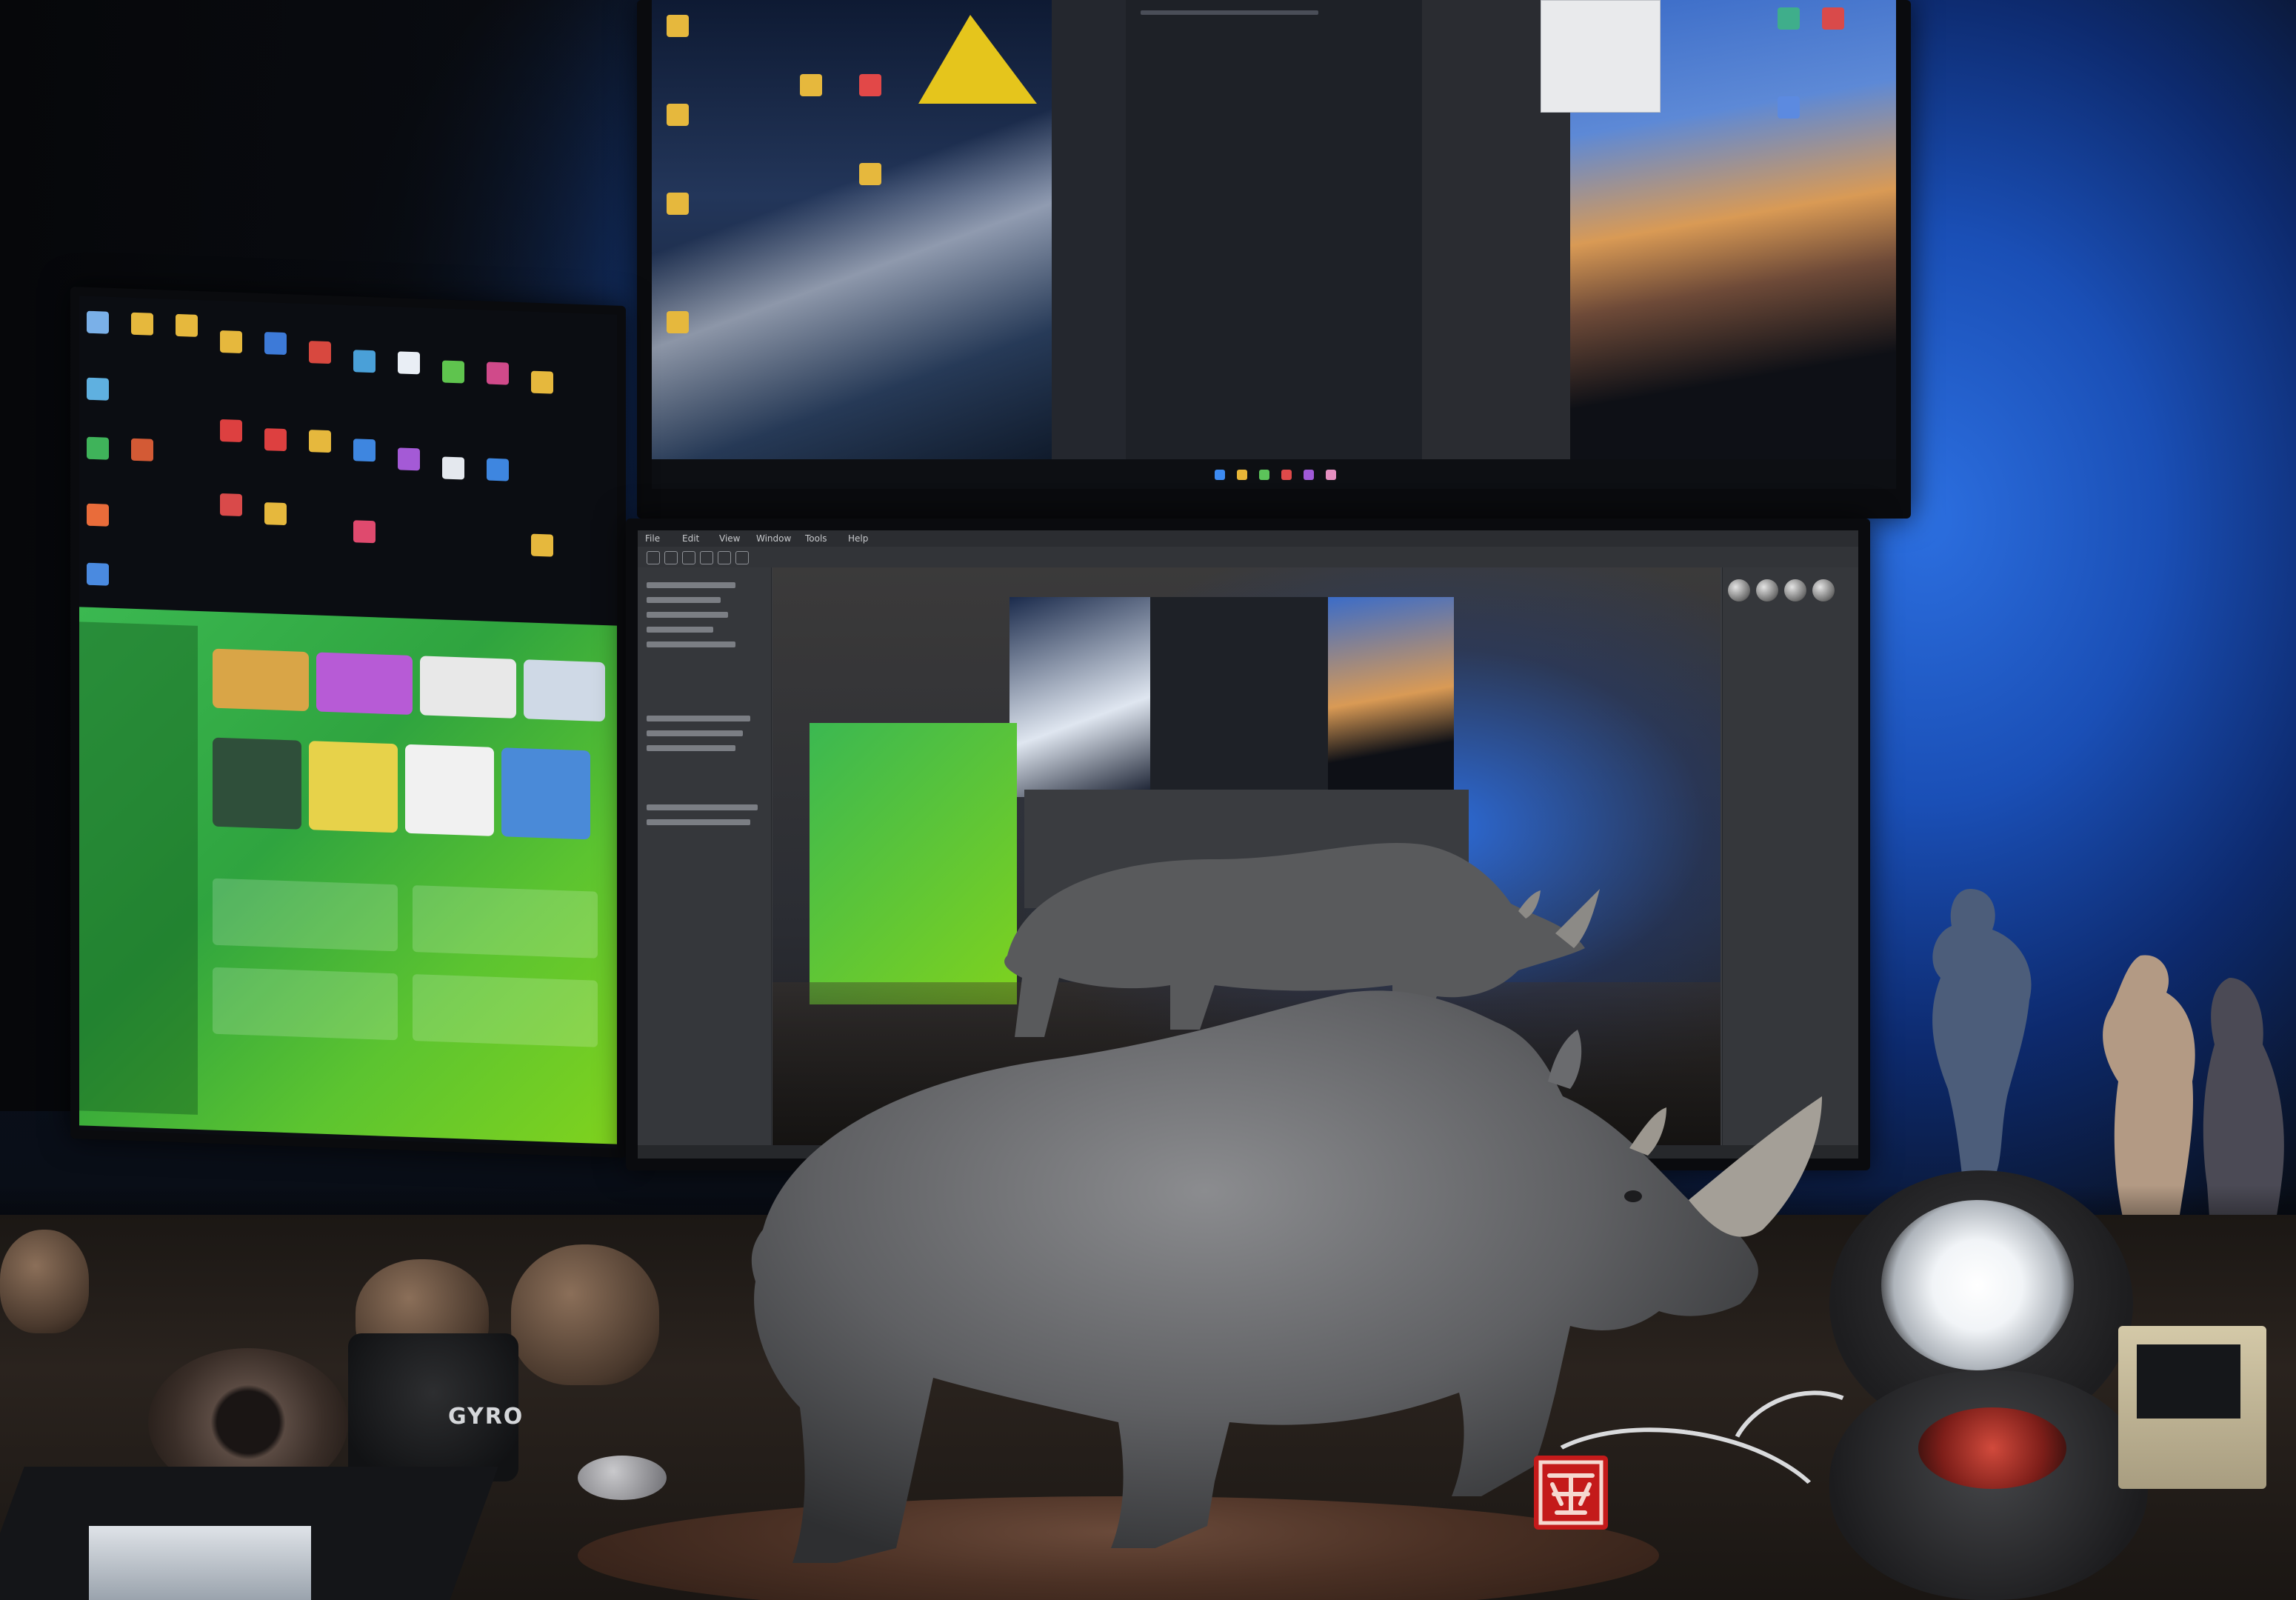 This screenshot has width=2296, height=1600. What do you see at coordinates (1982, 1035) in the screenshot?
I see `figurine-statue` at bounding box center [1982, 1035].